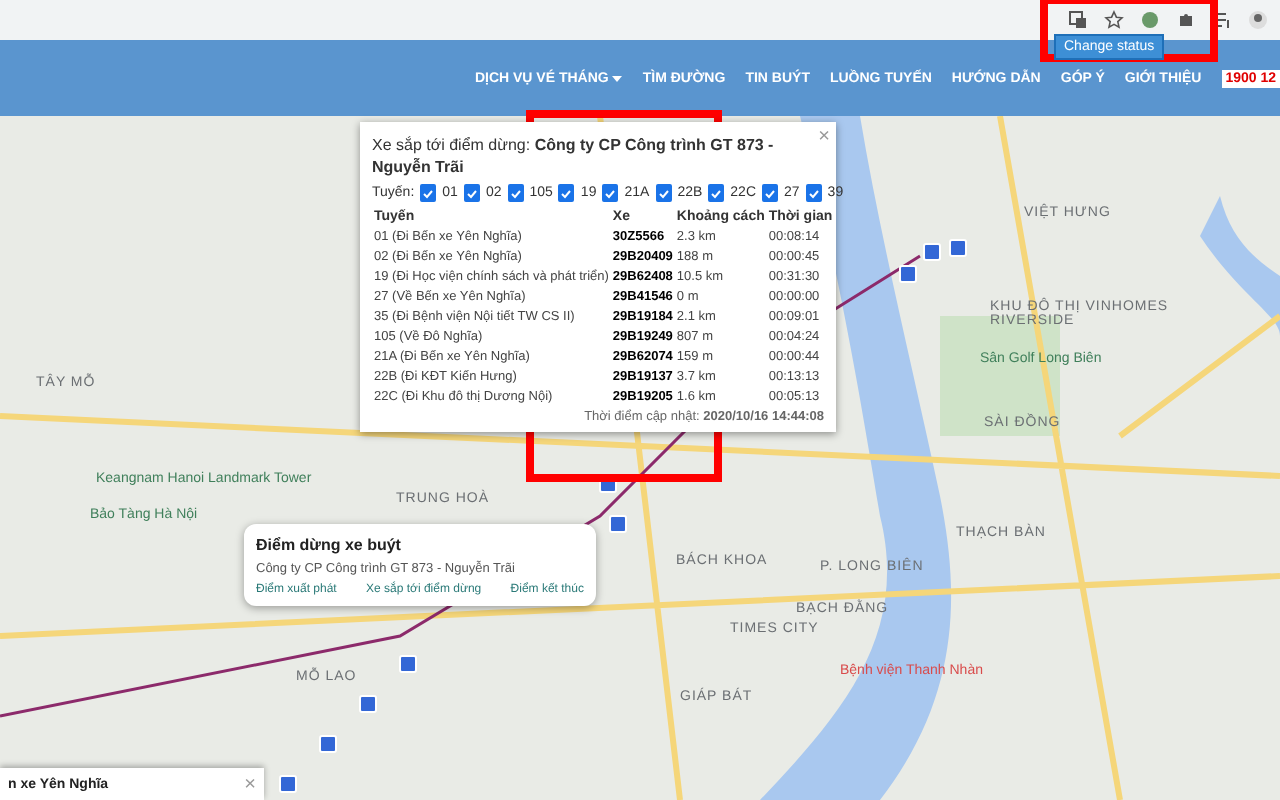 Image resolution: width=1280 pixels, height=800 pixels. What do you see at coordinates (1114, 20) in the screenshot?
I see `star-icon` at bounding box center [1114, 20].